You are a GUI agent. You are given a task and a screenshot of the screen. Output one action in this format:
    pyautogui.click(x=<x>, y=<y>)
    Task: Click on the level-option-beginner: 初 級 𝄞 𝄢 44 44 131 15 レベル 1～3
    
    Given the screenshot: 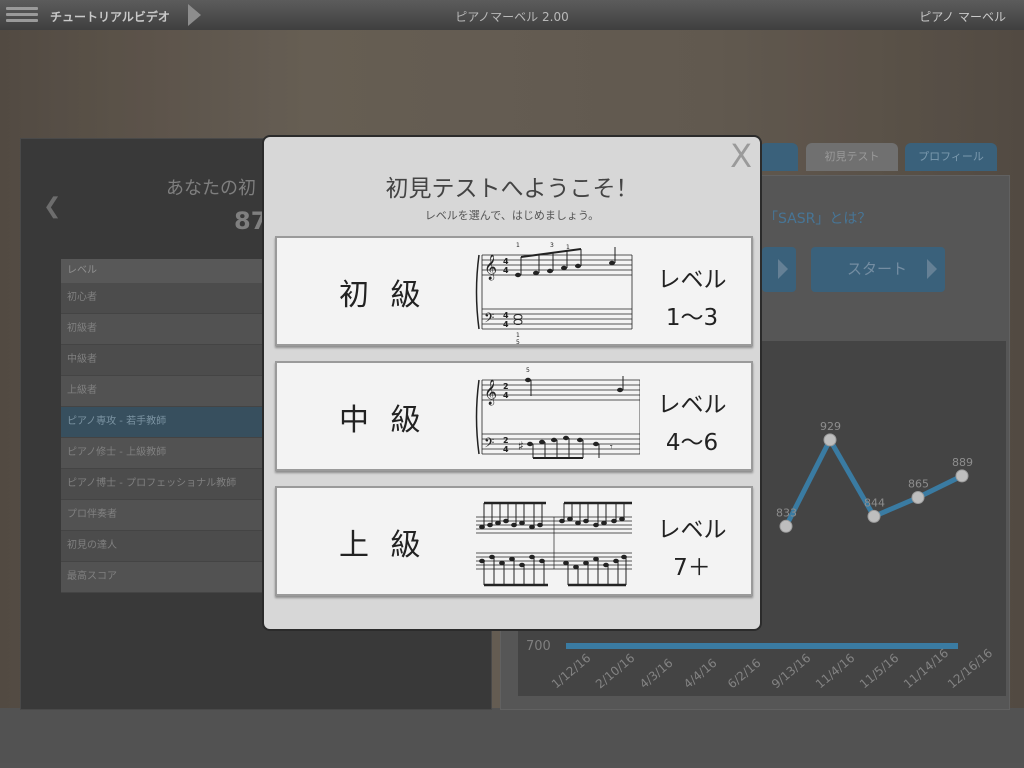 What is the action you would take?
    pyautogui.click(x=514, y=291)
    